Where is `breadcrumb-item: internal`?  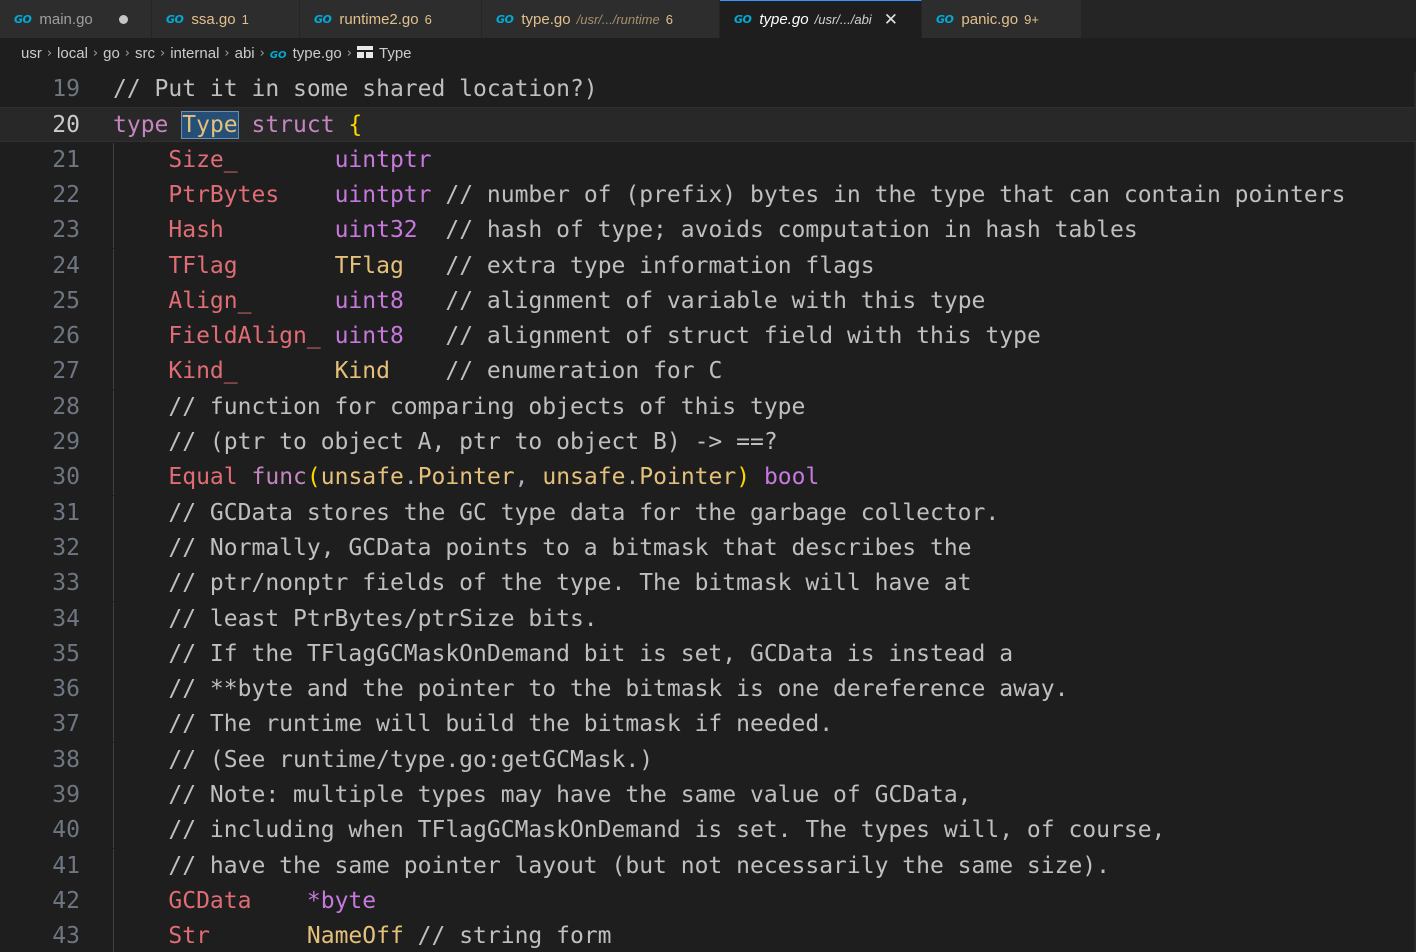
breadcrumb-item: internal is located at coordinates (194, 53).